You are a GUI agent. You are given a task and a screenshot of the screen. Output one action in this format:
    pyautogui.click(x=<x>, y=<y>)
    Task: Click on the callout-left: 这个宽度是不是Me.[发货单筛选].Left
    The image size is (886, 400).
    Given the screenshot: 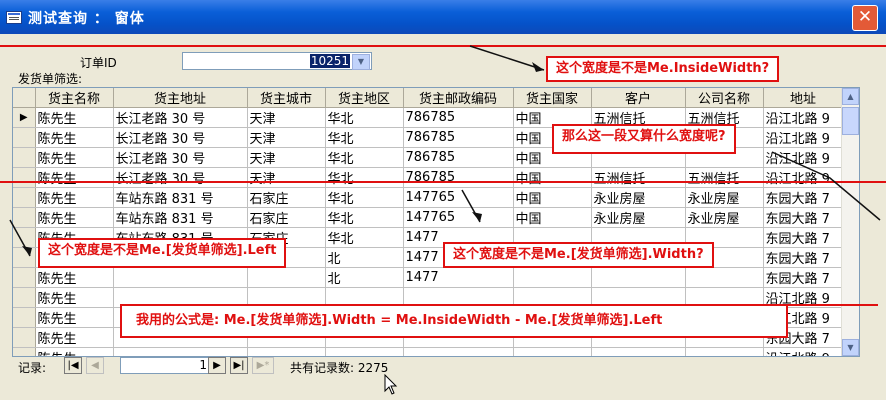 What is the action you would take?
    pyautogui.click(x=162, y=253)
    